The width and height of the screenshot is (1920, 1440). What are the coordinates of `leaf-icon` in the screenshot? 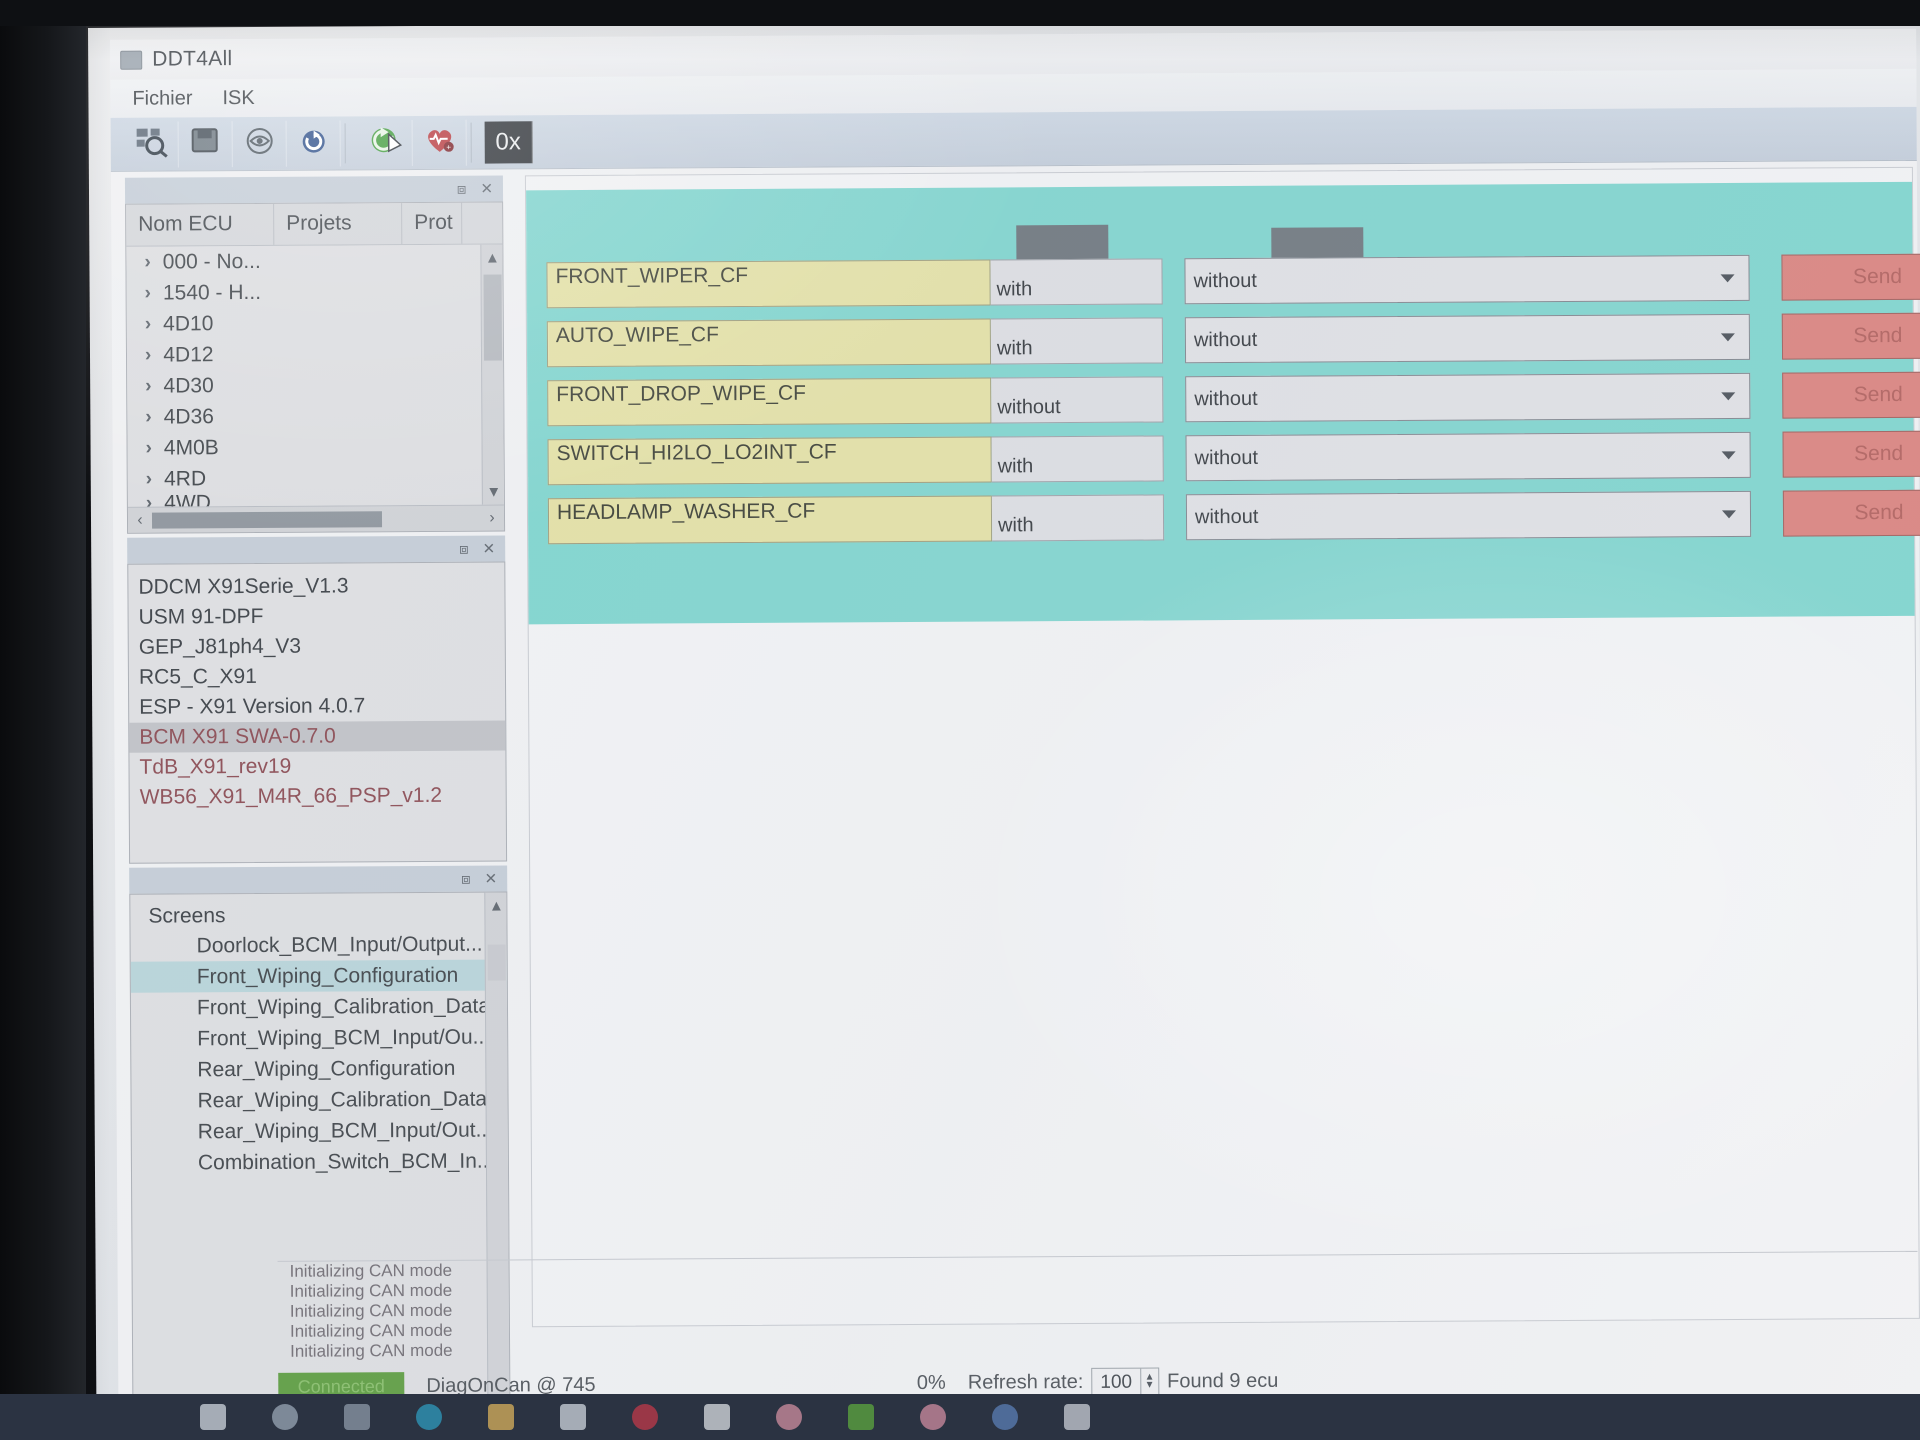 It's located at (861, 1417).